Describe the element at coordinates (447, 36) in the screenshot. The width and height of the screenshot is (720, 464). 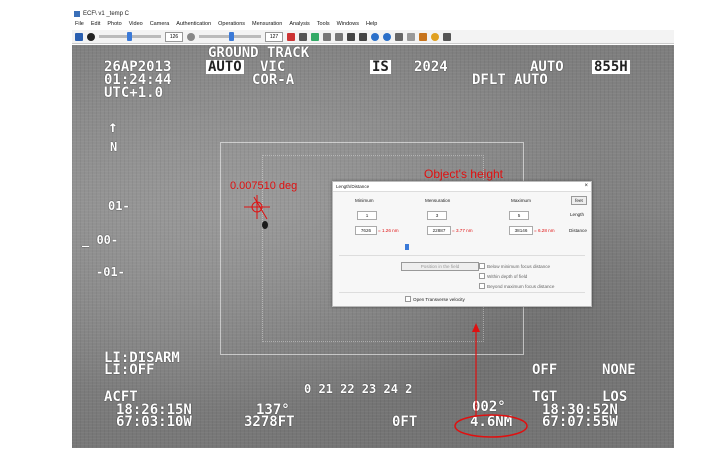
I see `export-icon` at that location.